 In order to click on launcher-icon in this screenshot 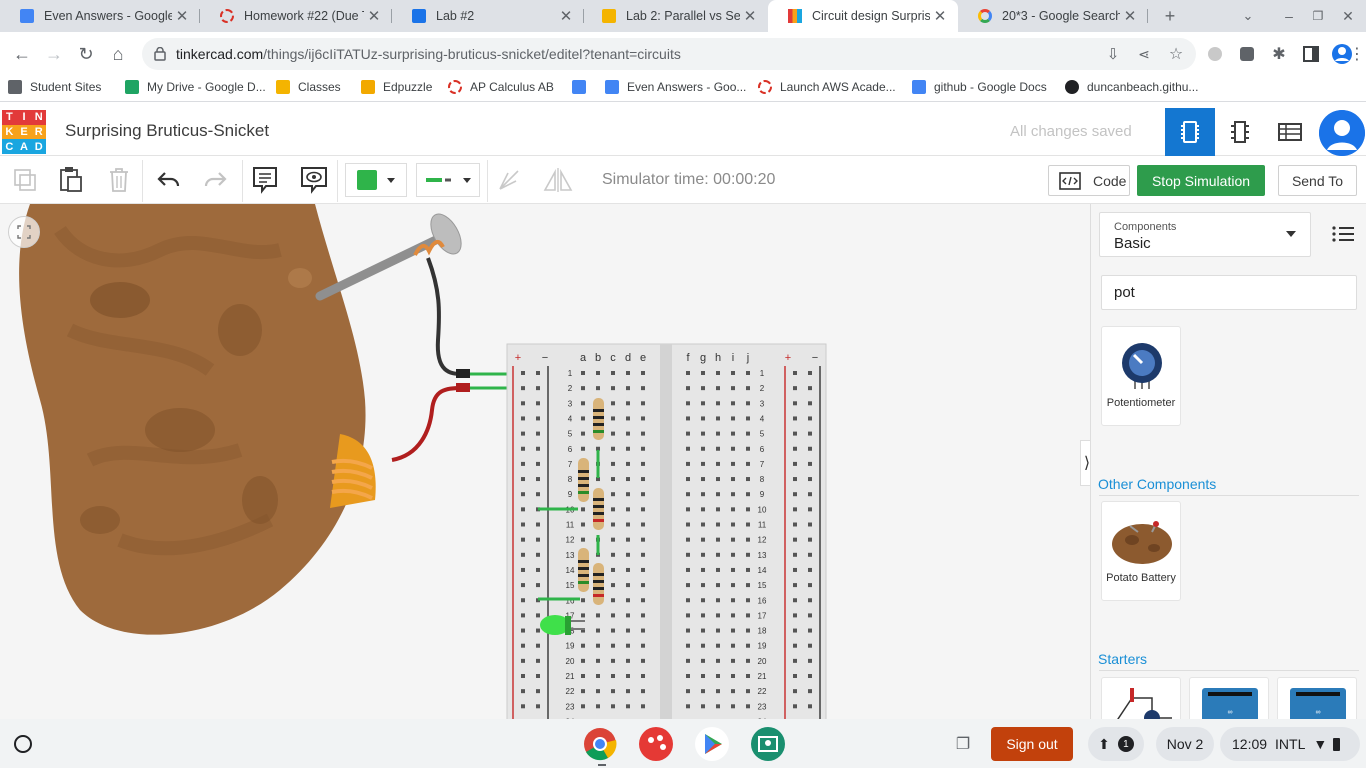, I will do `click(23, 744)`.